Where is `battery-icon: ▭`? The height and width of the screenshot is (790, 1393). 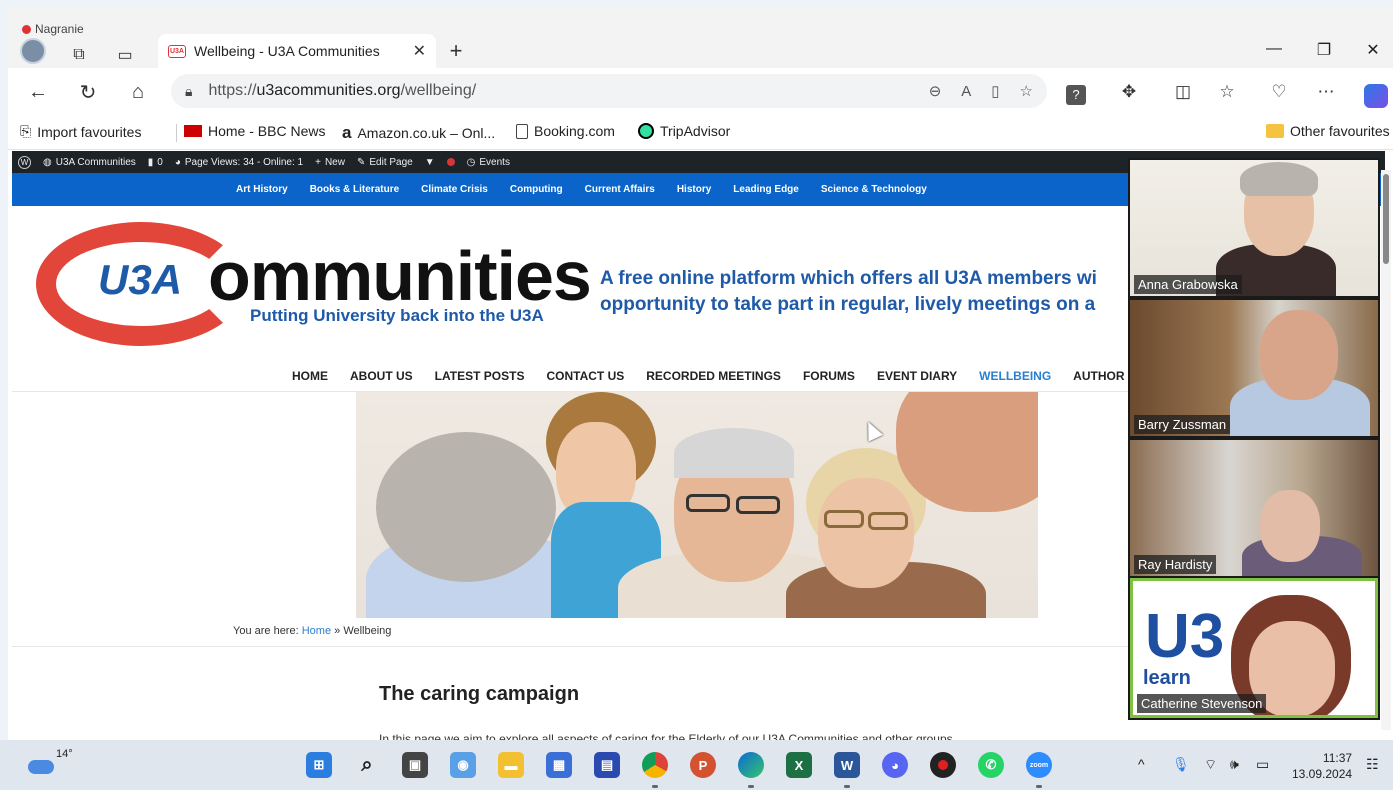
battery-icon: ▭ is located at coordinates (1262, 764).